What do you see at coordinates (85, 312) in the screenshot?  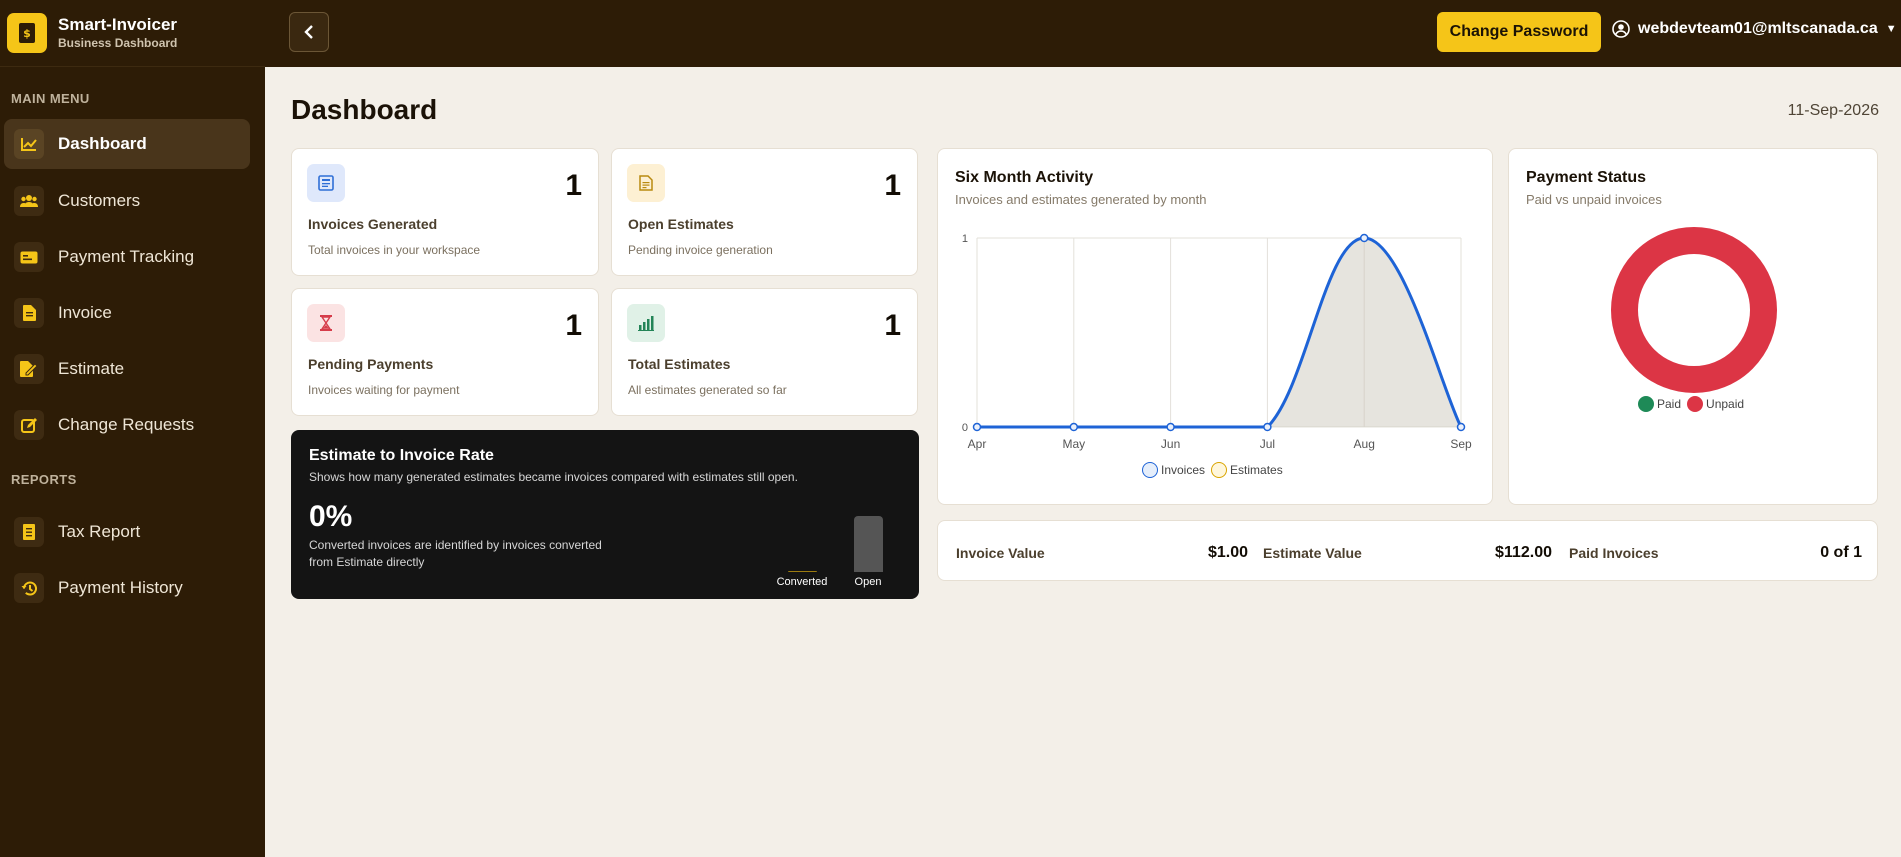 I see `sidebar-item-label: Invoice` at bounding box center [85, 312].